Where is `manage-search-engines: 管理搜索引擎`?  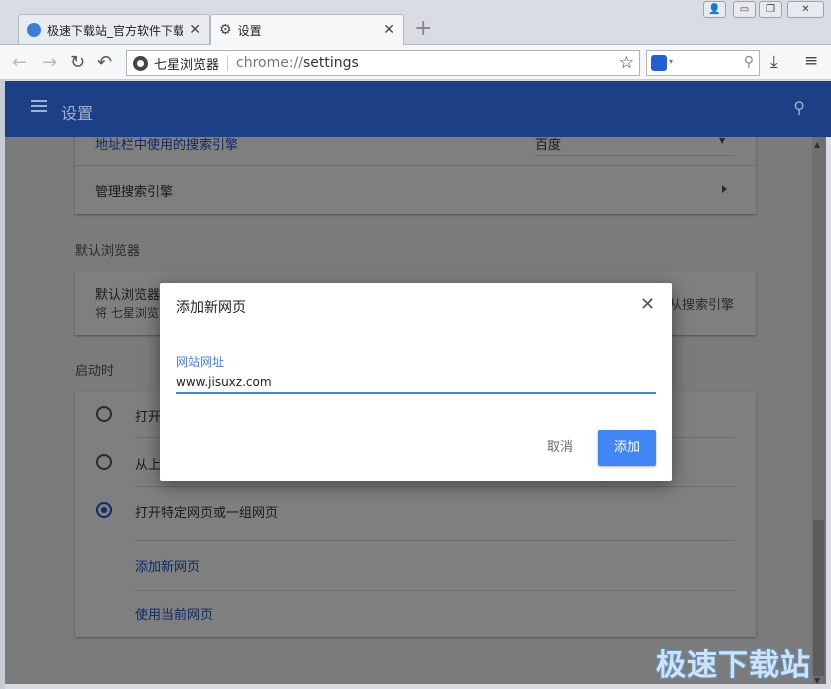
manage-search-engines: 管理搜索引擎 is located at coordinates (134, 190).